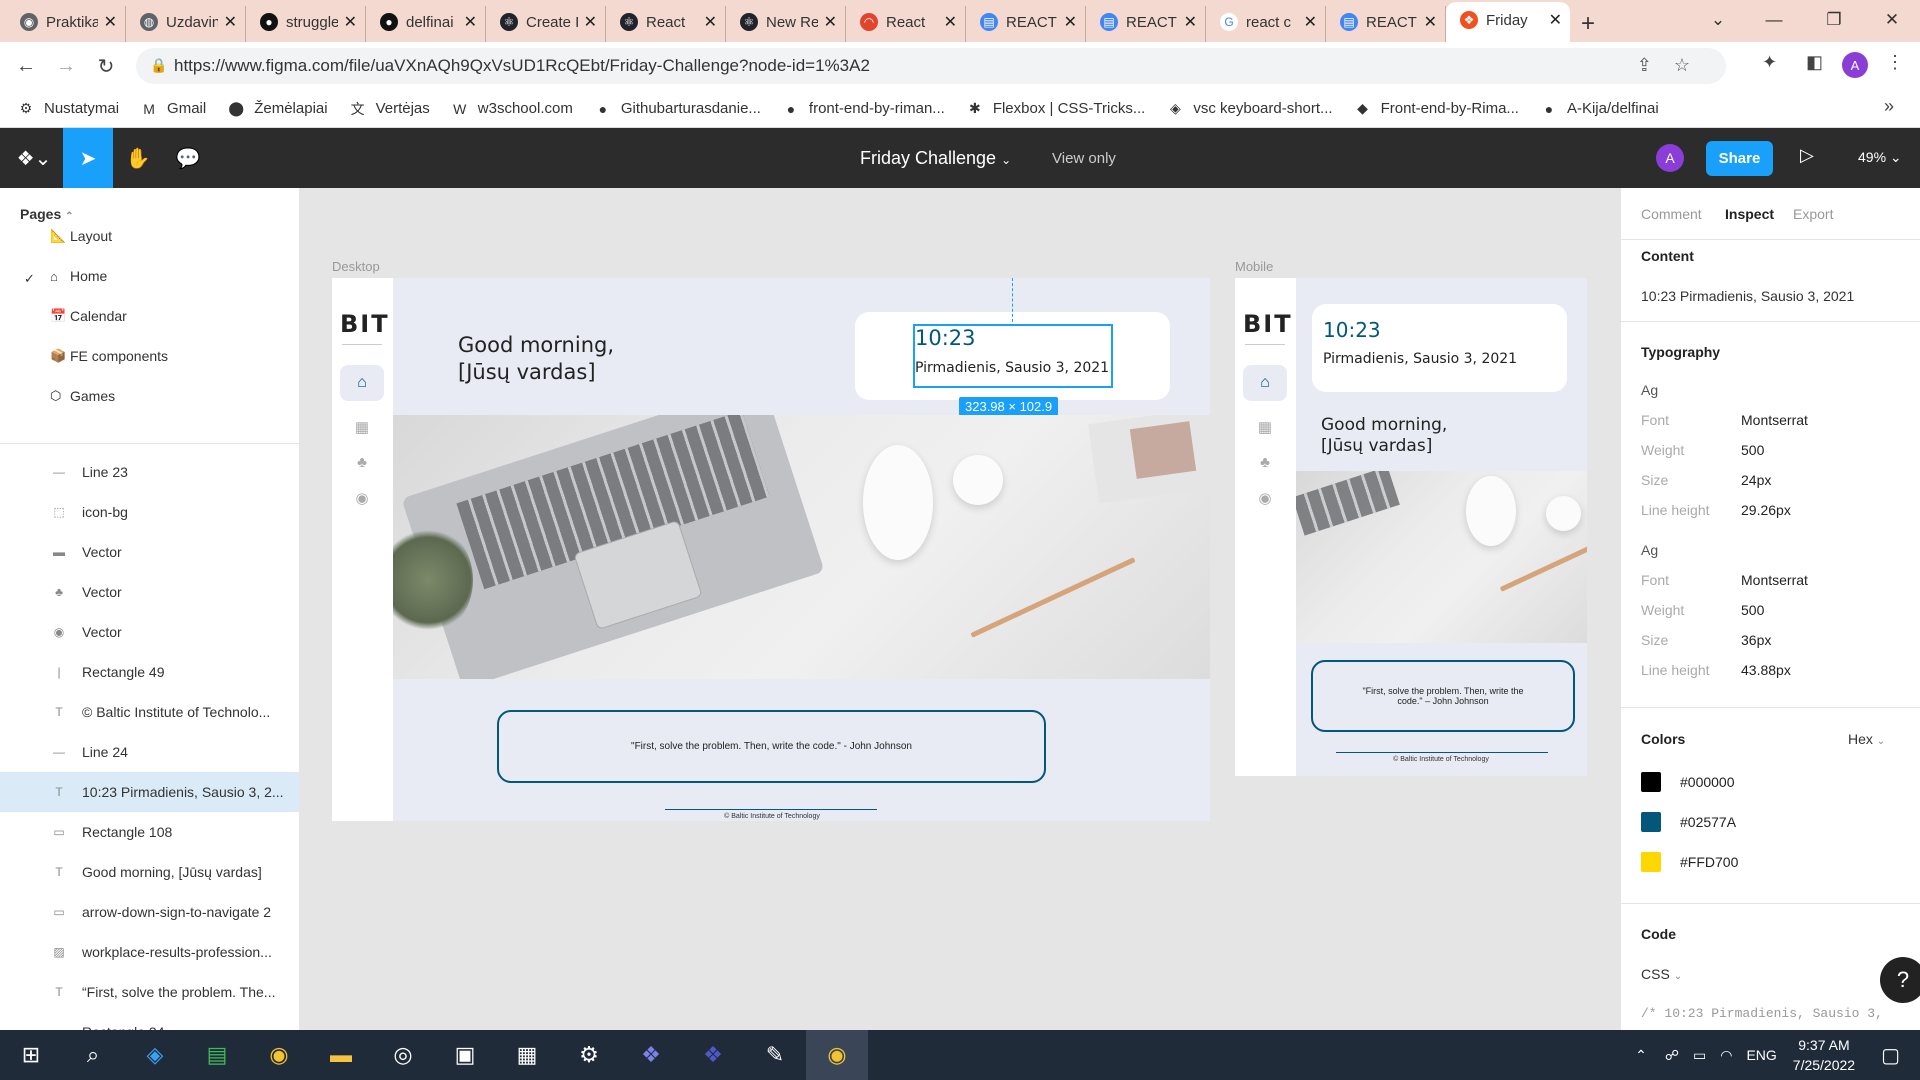 The width and height of the screenshot is (1920, 1080). I want to click on share-star-icons: ⇪☆, so click(1674, 65).